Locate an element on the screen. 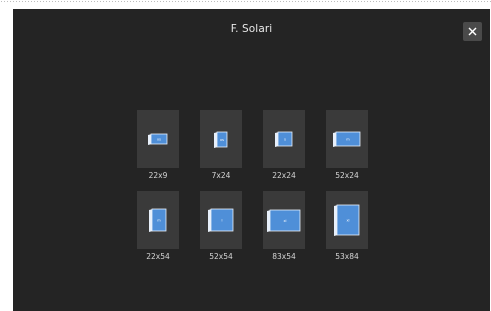 This screenshot has width=491, height=311. format-label: 22x24 is located at coordinates (284, 175).